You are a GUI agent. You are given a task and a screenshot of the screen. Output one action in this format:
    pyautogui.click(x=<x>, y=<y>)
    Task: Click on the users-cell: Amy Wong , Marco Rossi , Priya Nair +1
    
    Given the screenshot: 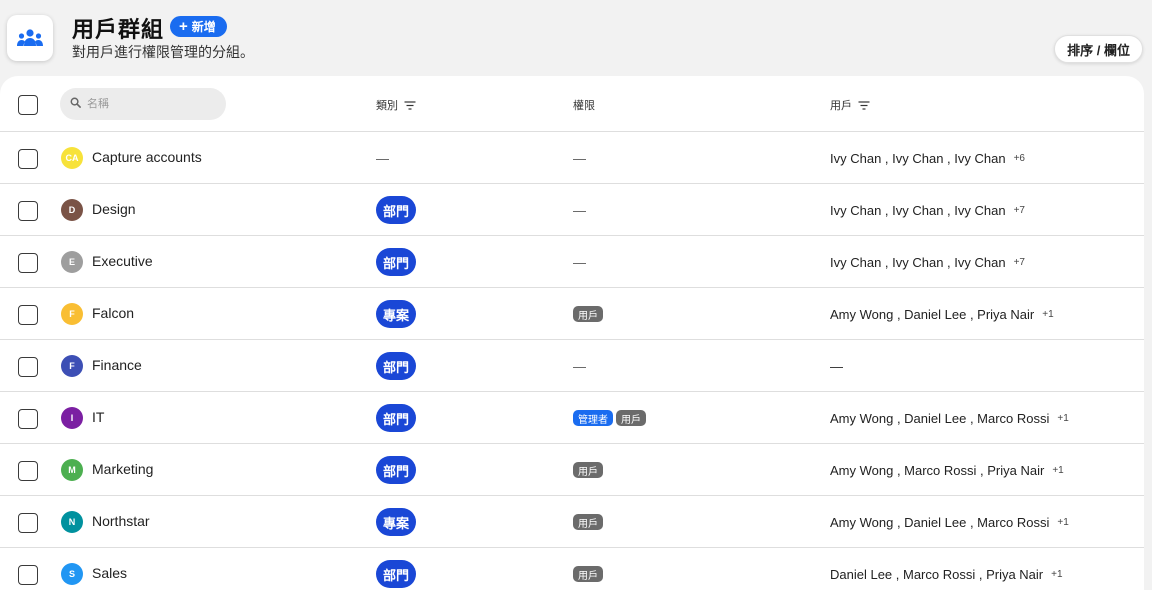 What is the action you would take?
    pyautogui.click(x=947, y=470)
    